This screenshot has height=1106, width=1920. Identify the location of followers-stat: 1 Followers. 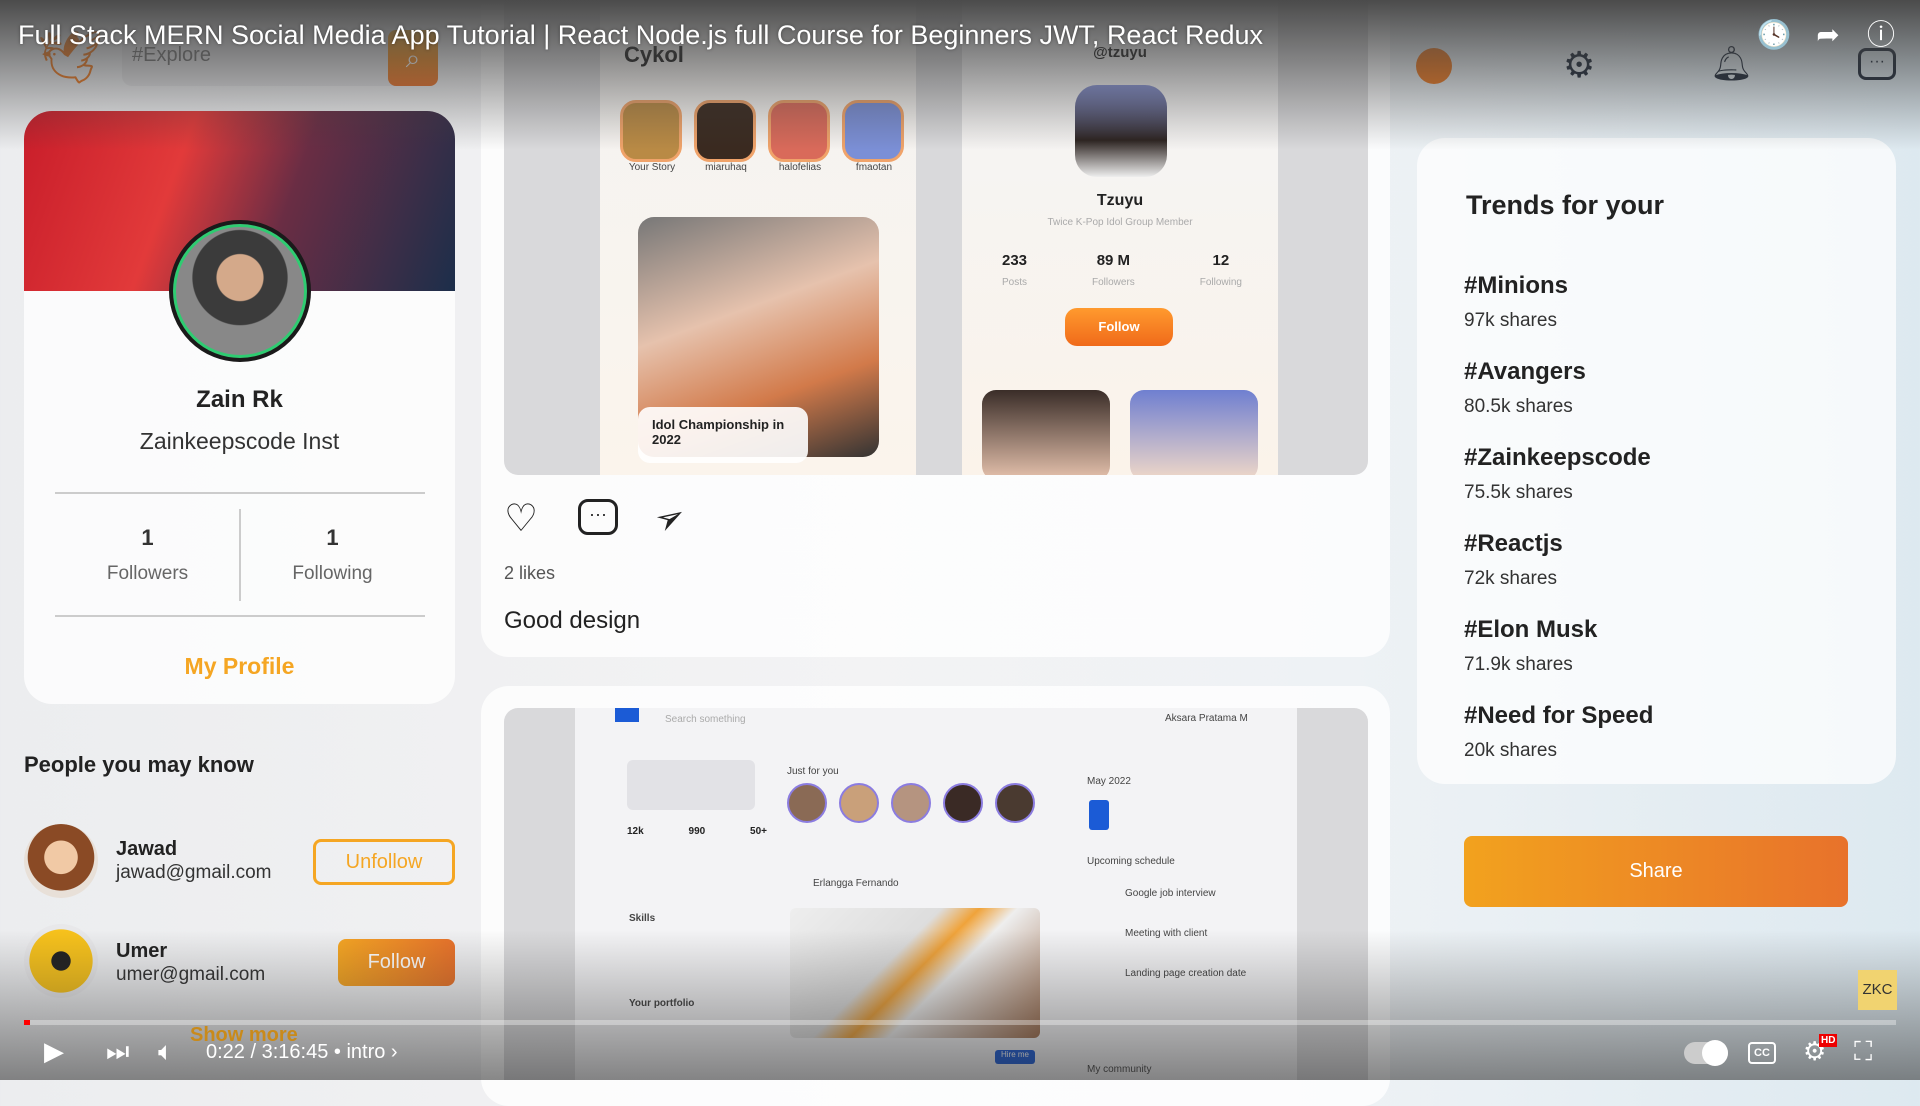
(147, 555).